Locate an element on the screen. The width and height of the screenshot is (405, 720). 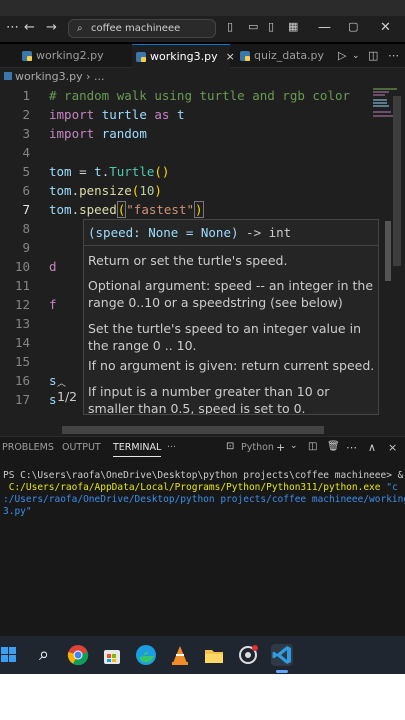
line-number: 5 is located at coordinates (26, 171).